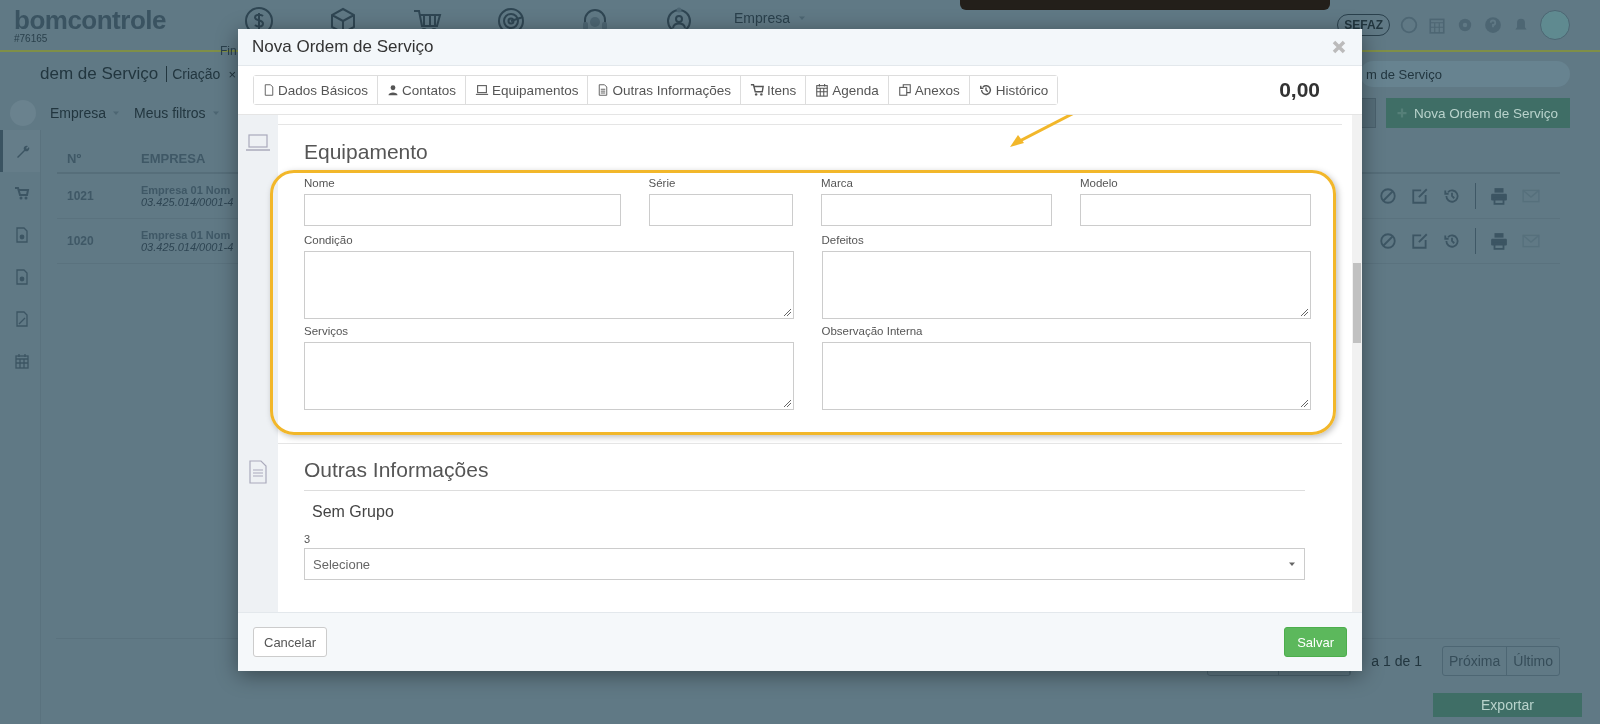 Image resolution: width=1600 pixels, height=724 pixels. I want to click on page-title: dem de Serviço, so click(99, 74).